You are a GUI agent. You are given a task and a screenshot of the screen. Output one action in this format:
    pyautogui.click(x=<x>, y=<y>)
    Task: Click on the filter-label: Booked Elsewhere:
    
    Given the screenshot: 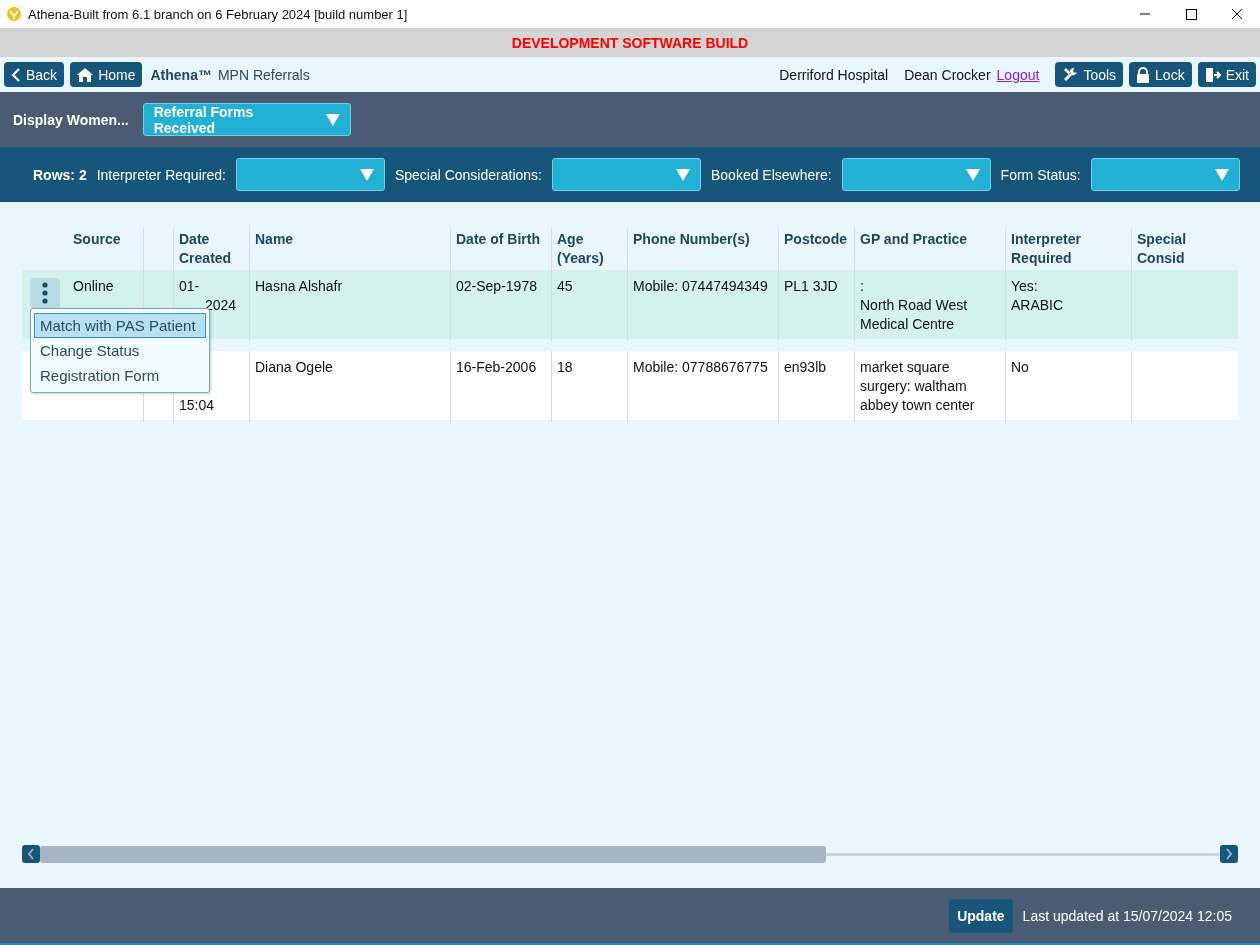 What is the action you would take?
    pyautogui.click(x=771, y=174)
    